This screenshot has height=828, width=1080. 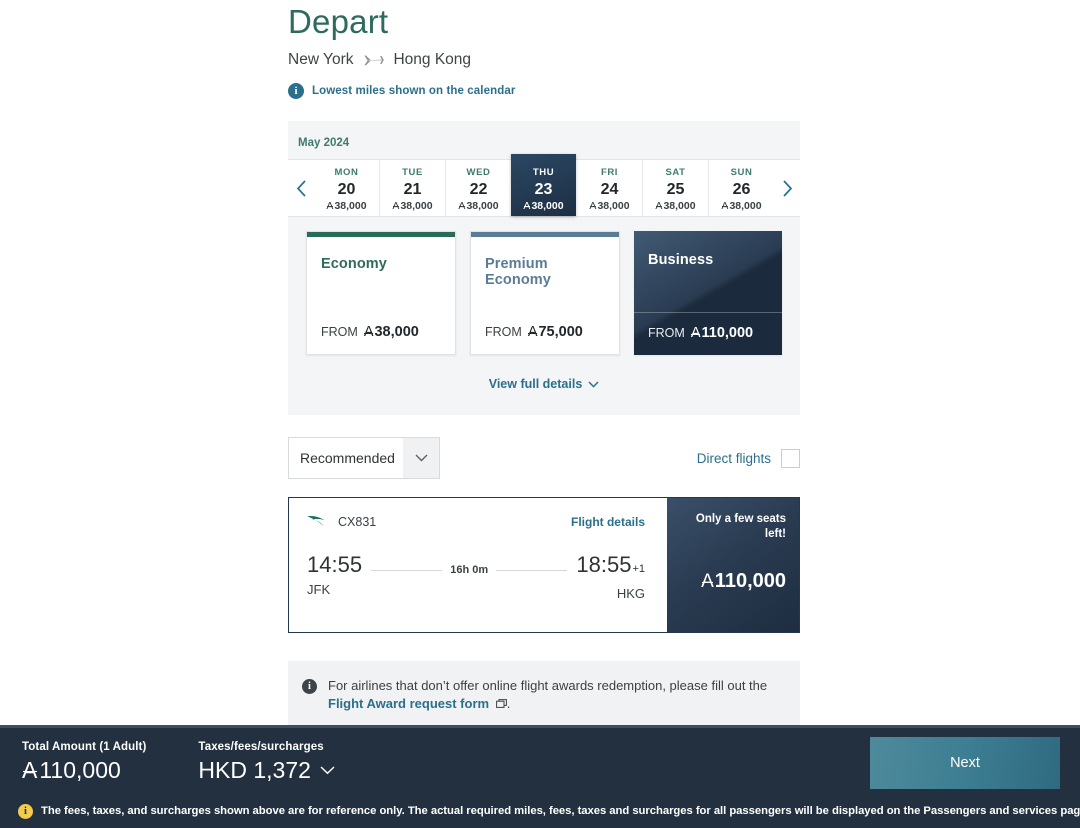 I want to click on taxes-value: HKD 1,372, so click(x=254, y=770).